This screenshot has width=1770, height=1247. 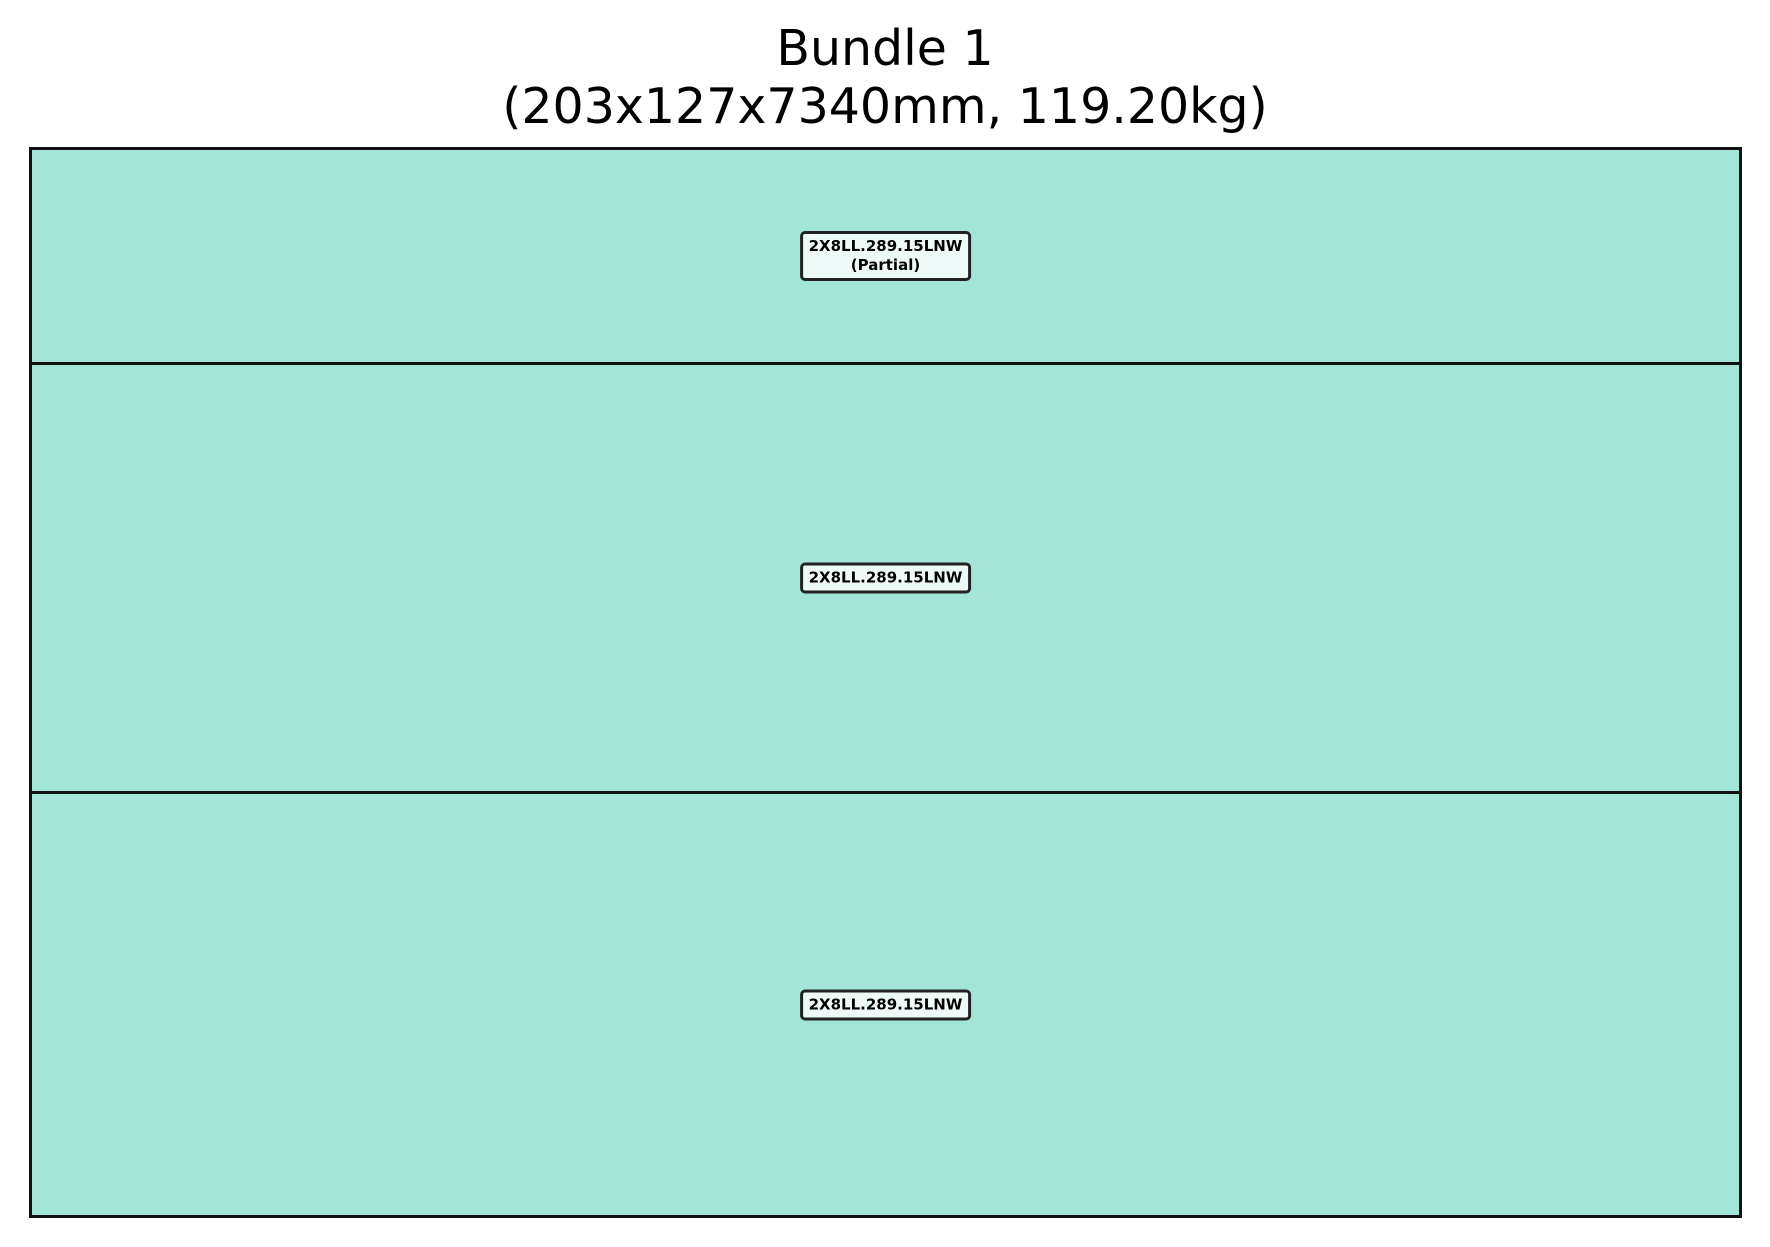 What do you see at coordinates (885, 106) in the screenshot?
I see `title-line-2: (203x127x7340mm, 119.20kg)` at bounding box center [885, 106].